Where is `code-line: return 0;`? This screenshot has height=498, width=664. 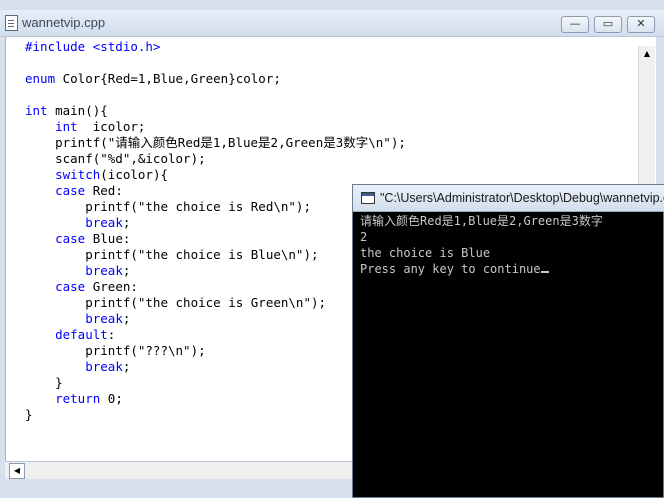
code-line: return 0; is located at coordinates (215, 399).